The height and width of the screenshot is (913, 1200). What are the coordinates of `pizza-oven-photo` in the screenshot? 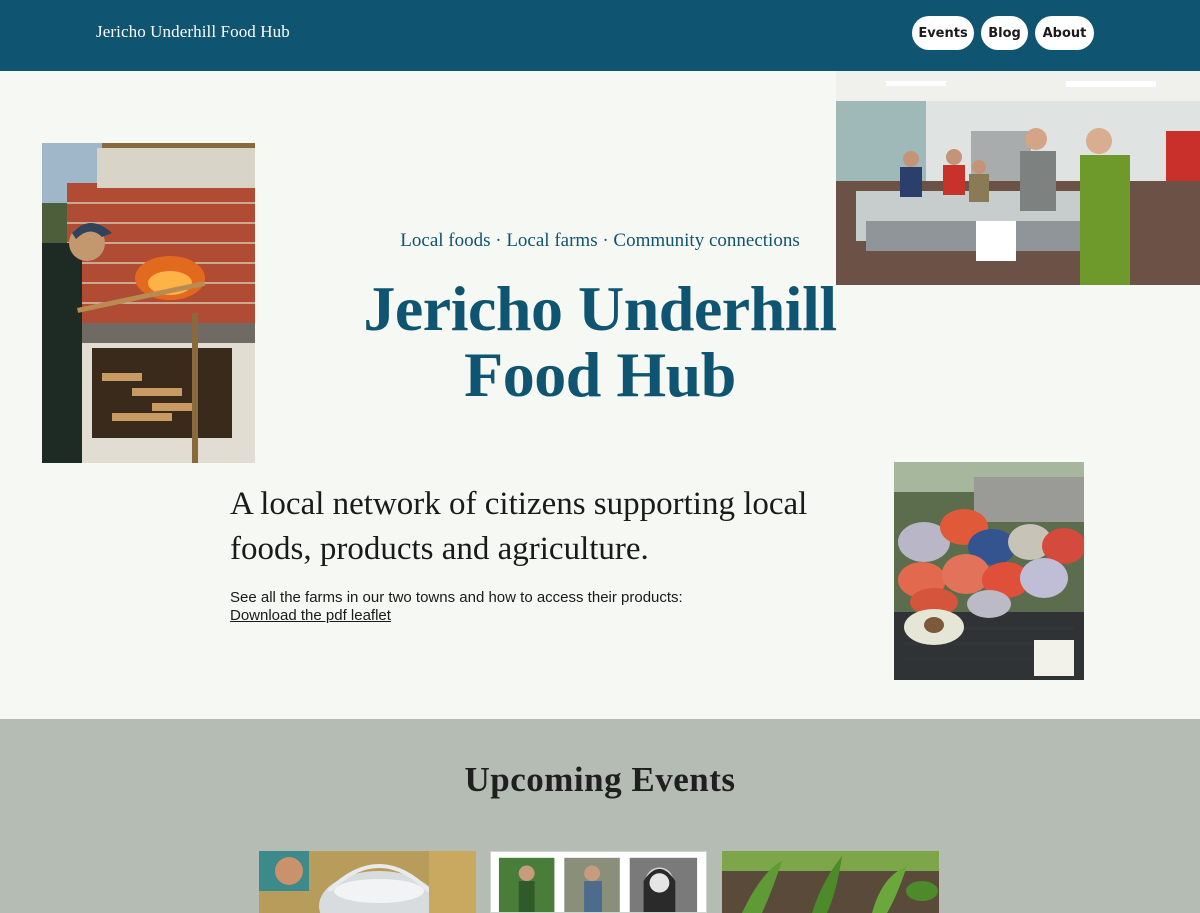 It's located at (148, 303).